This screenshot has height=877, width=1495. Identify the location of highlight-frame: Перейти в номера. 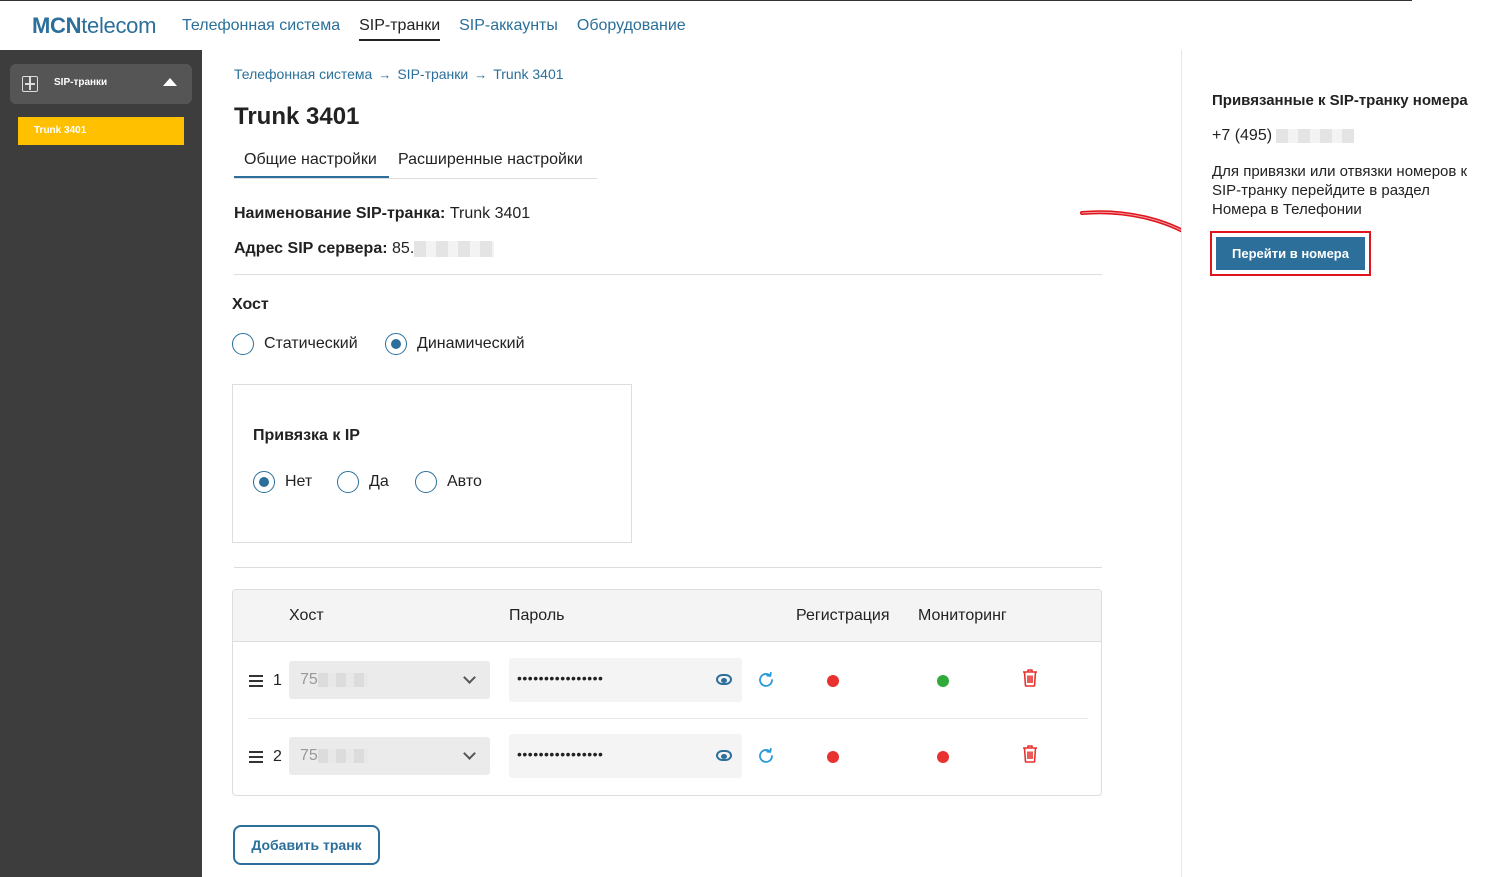
(1290, 253).